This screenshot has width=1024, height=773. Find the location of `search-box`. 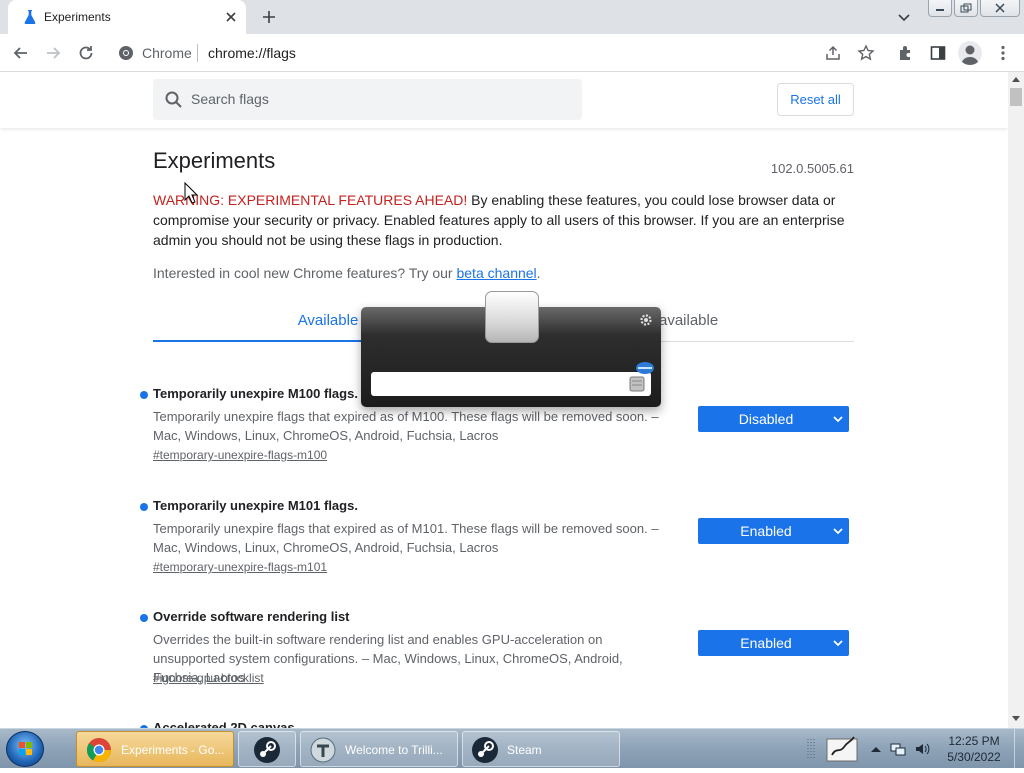

search-box is located at coordinates (367, 99).